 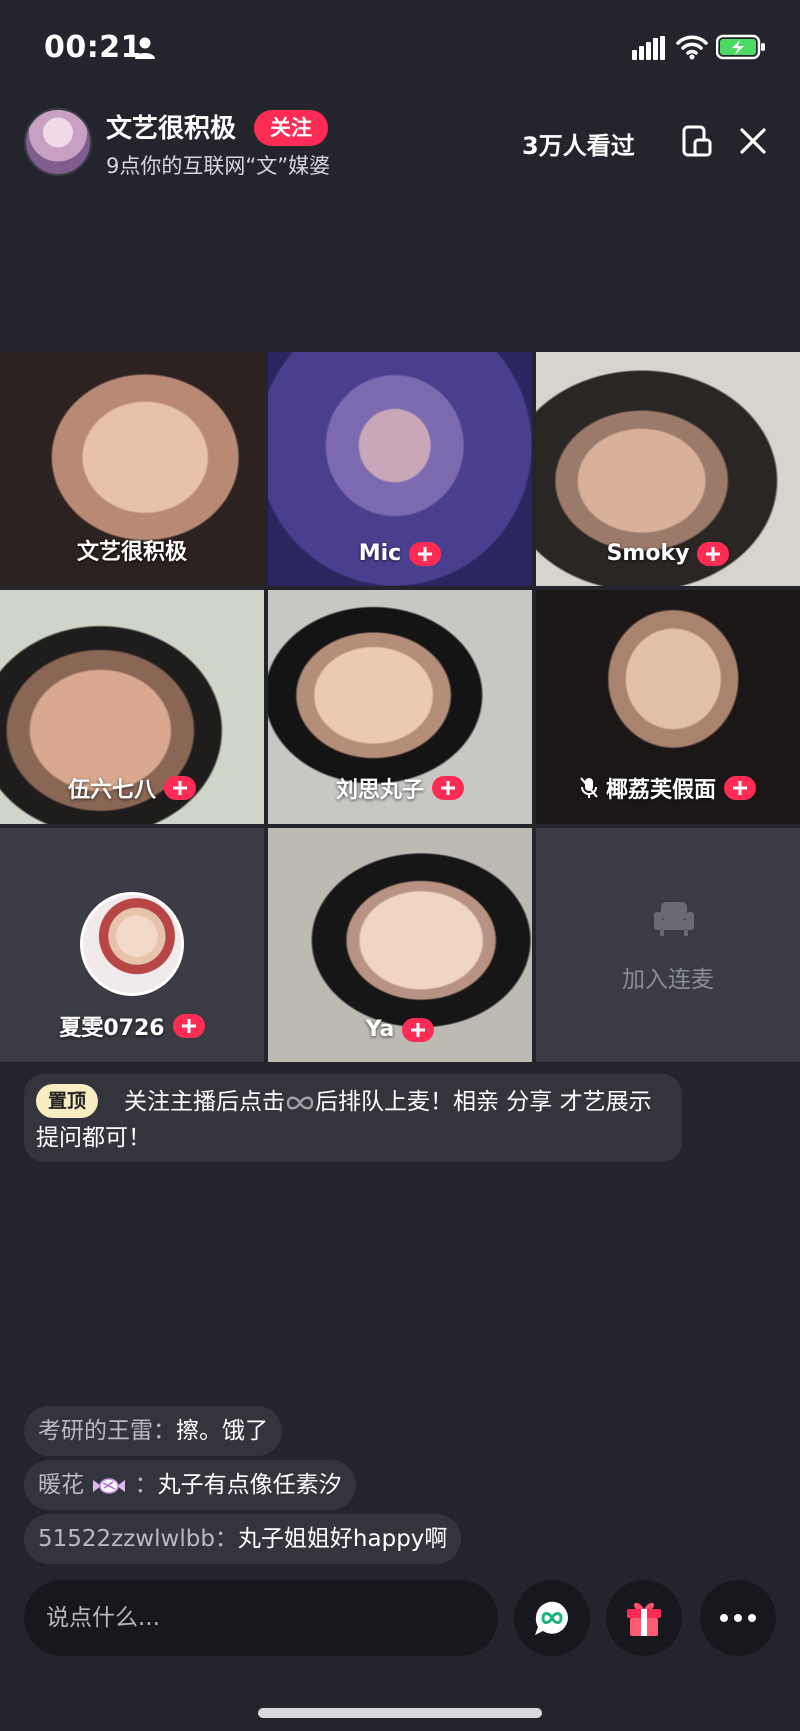 What do you see at coordinates (218, 166) in the screenshot?
I see `host-subtitle: 9点你的互联网“文”媒婆` at bounding box center [218, 166].